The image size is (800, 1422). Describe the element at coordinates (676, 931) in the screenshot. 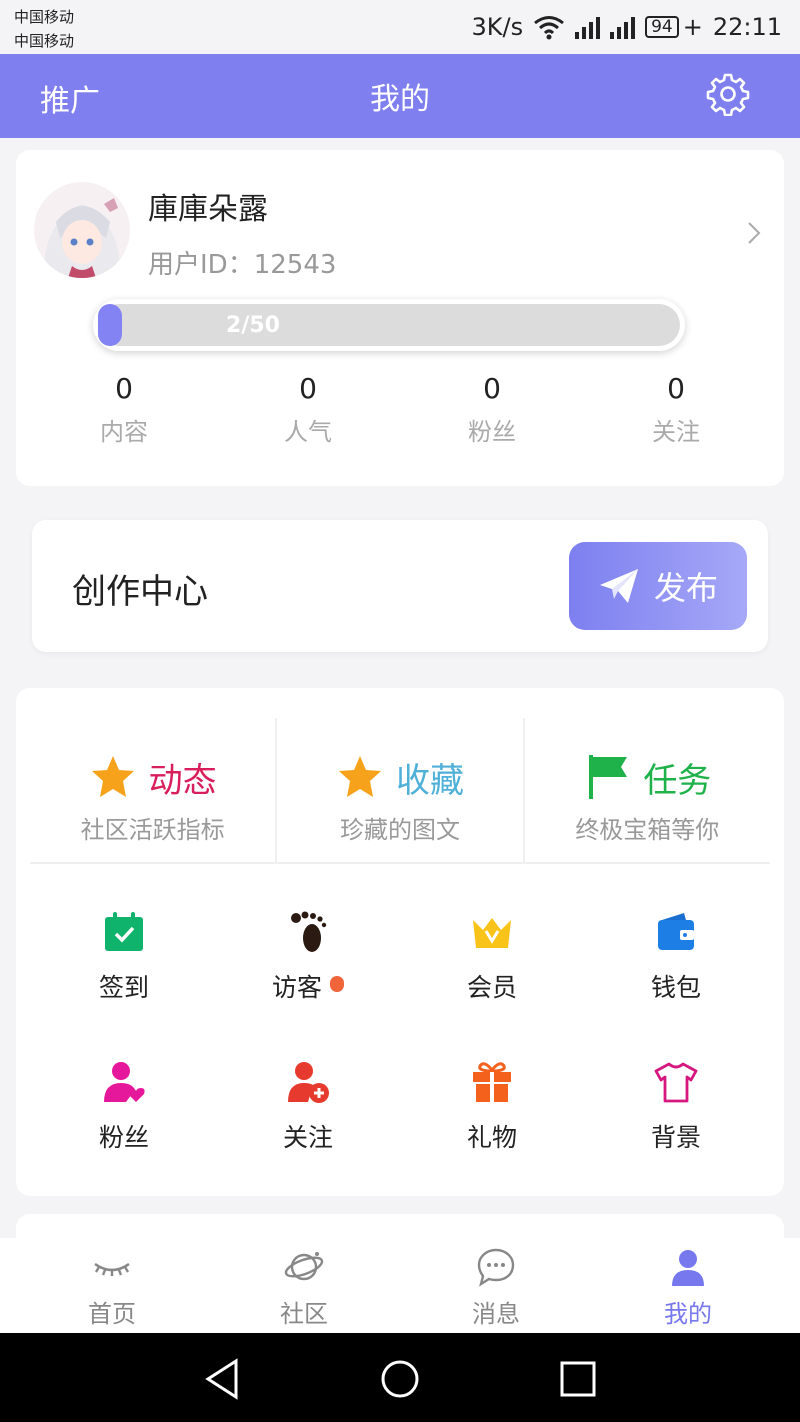

I see `wallet-icon` at that location.